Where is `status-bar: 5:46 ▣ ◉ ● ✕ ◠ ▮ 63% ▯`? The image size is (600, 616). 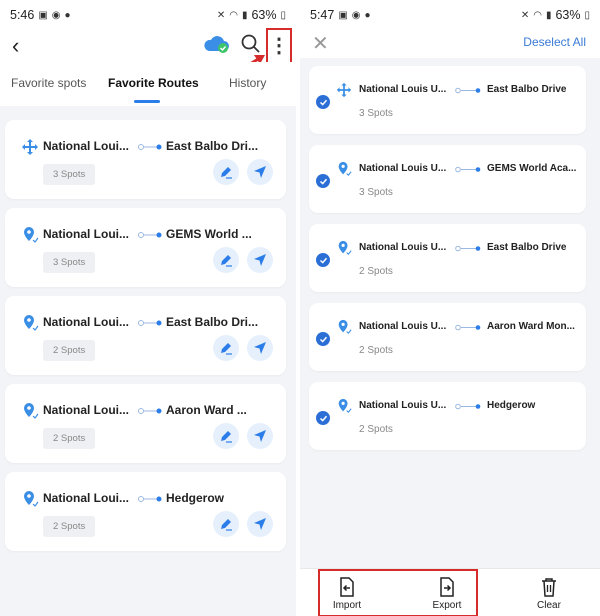
status-bar: 5:46 ▣ ◉ ● ✕ ◠ ▮ 63% ▯ is located at coordinates (148, 15).